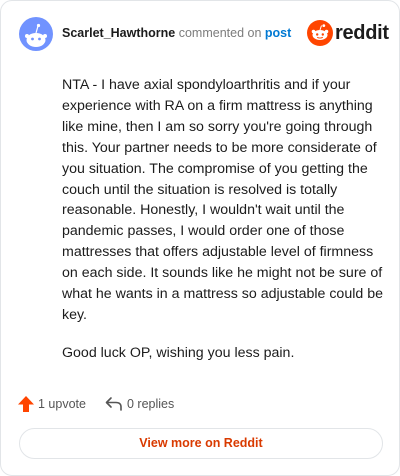 Image resolution: width=400 pixels, height=476 pixels. Describe the element at coordinates (178, 352) in the screenshot. I see `comment-paragraph: Good luck OP, wishing you less pain.` at that location.